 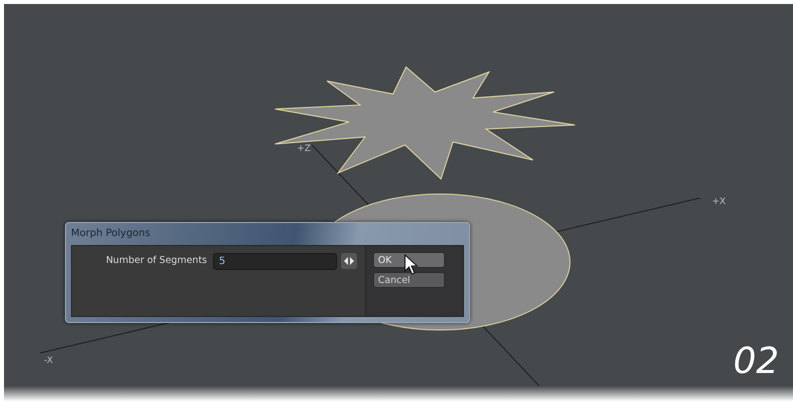 I want to click on dialog-title: Morph Polygons, so click(x=111, y=234).